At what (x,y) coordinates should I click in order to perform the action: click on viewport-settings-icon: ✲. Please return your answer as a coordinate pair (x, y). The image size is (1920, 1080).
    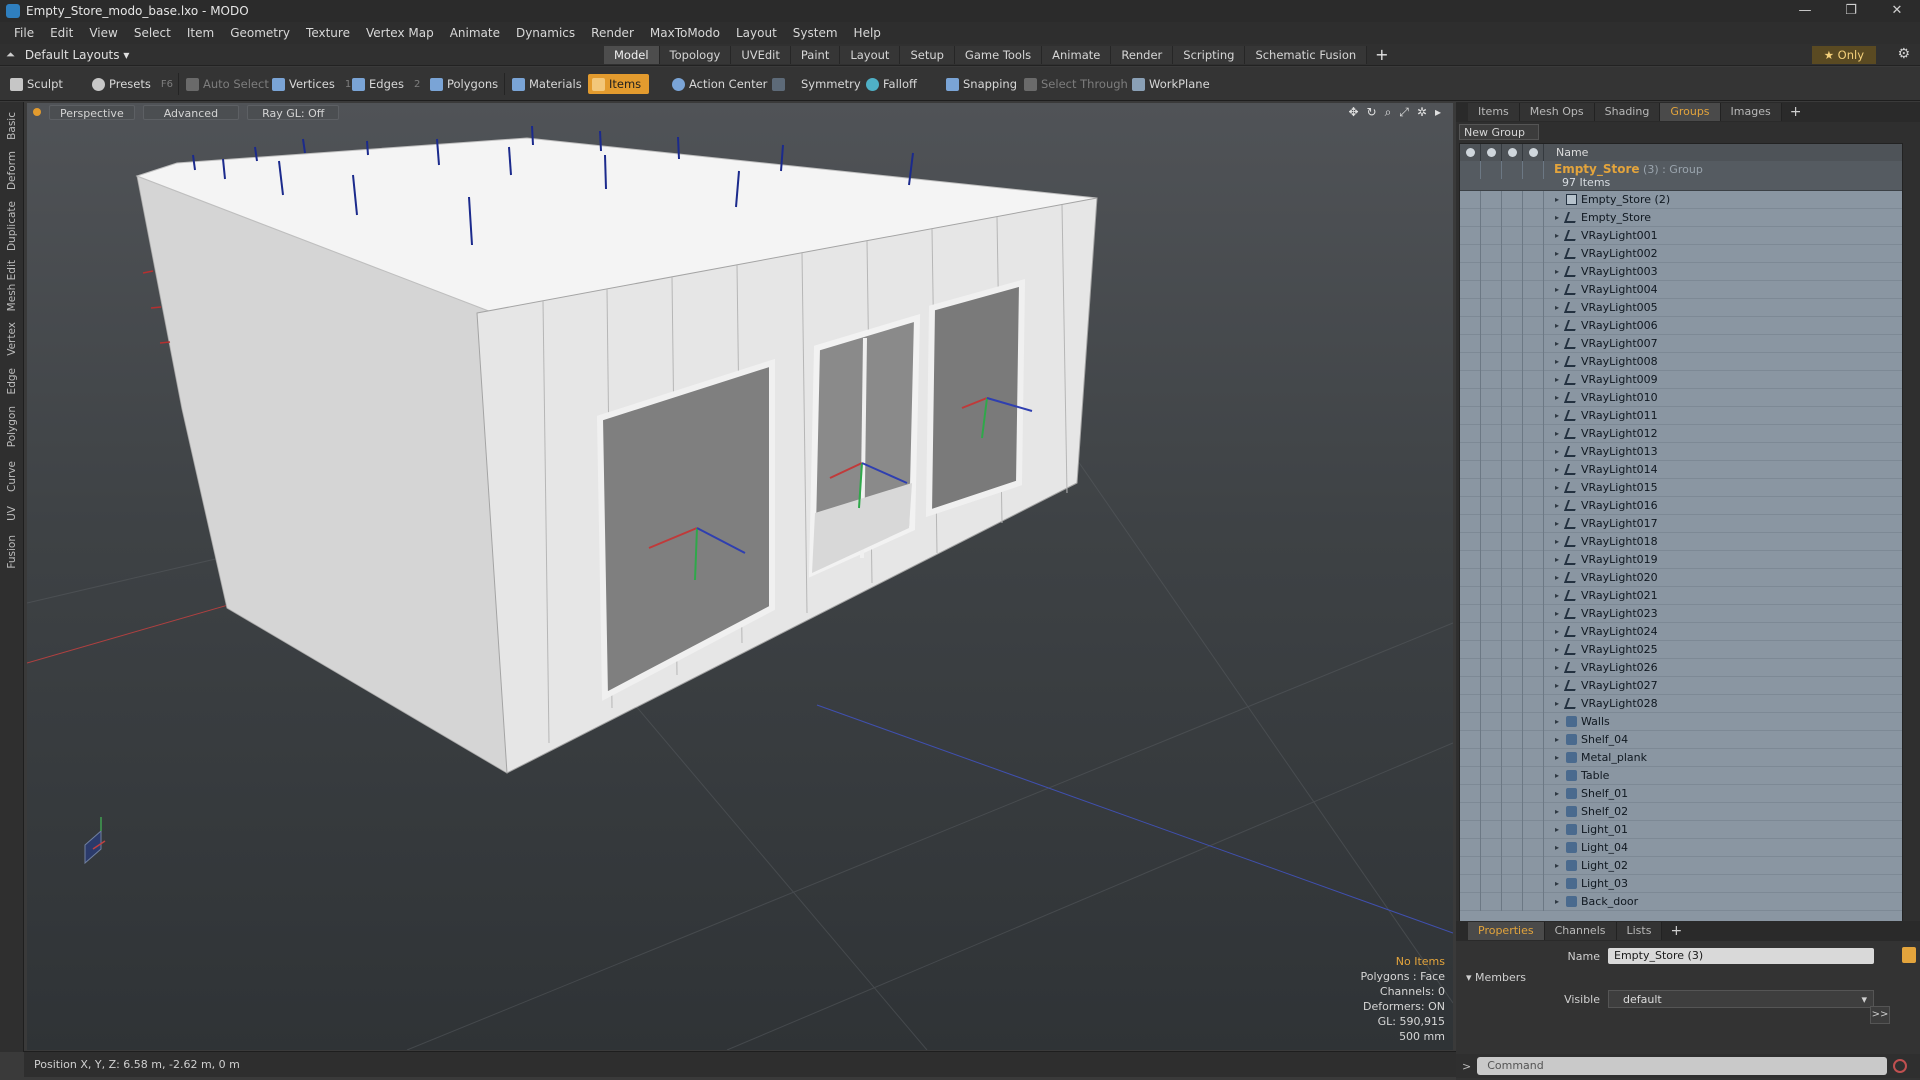
    Looking at the image, I should click on (1422, 112).